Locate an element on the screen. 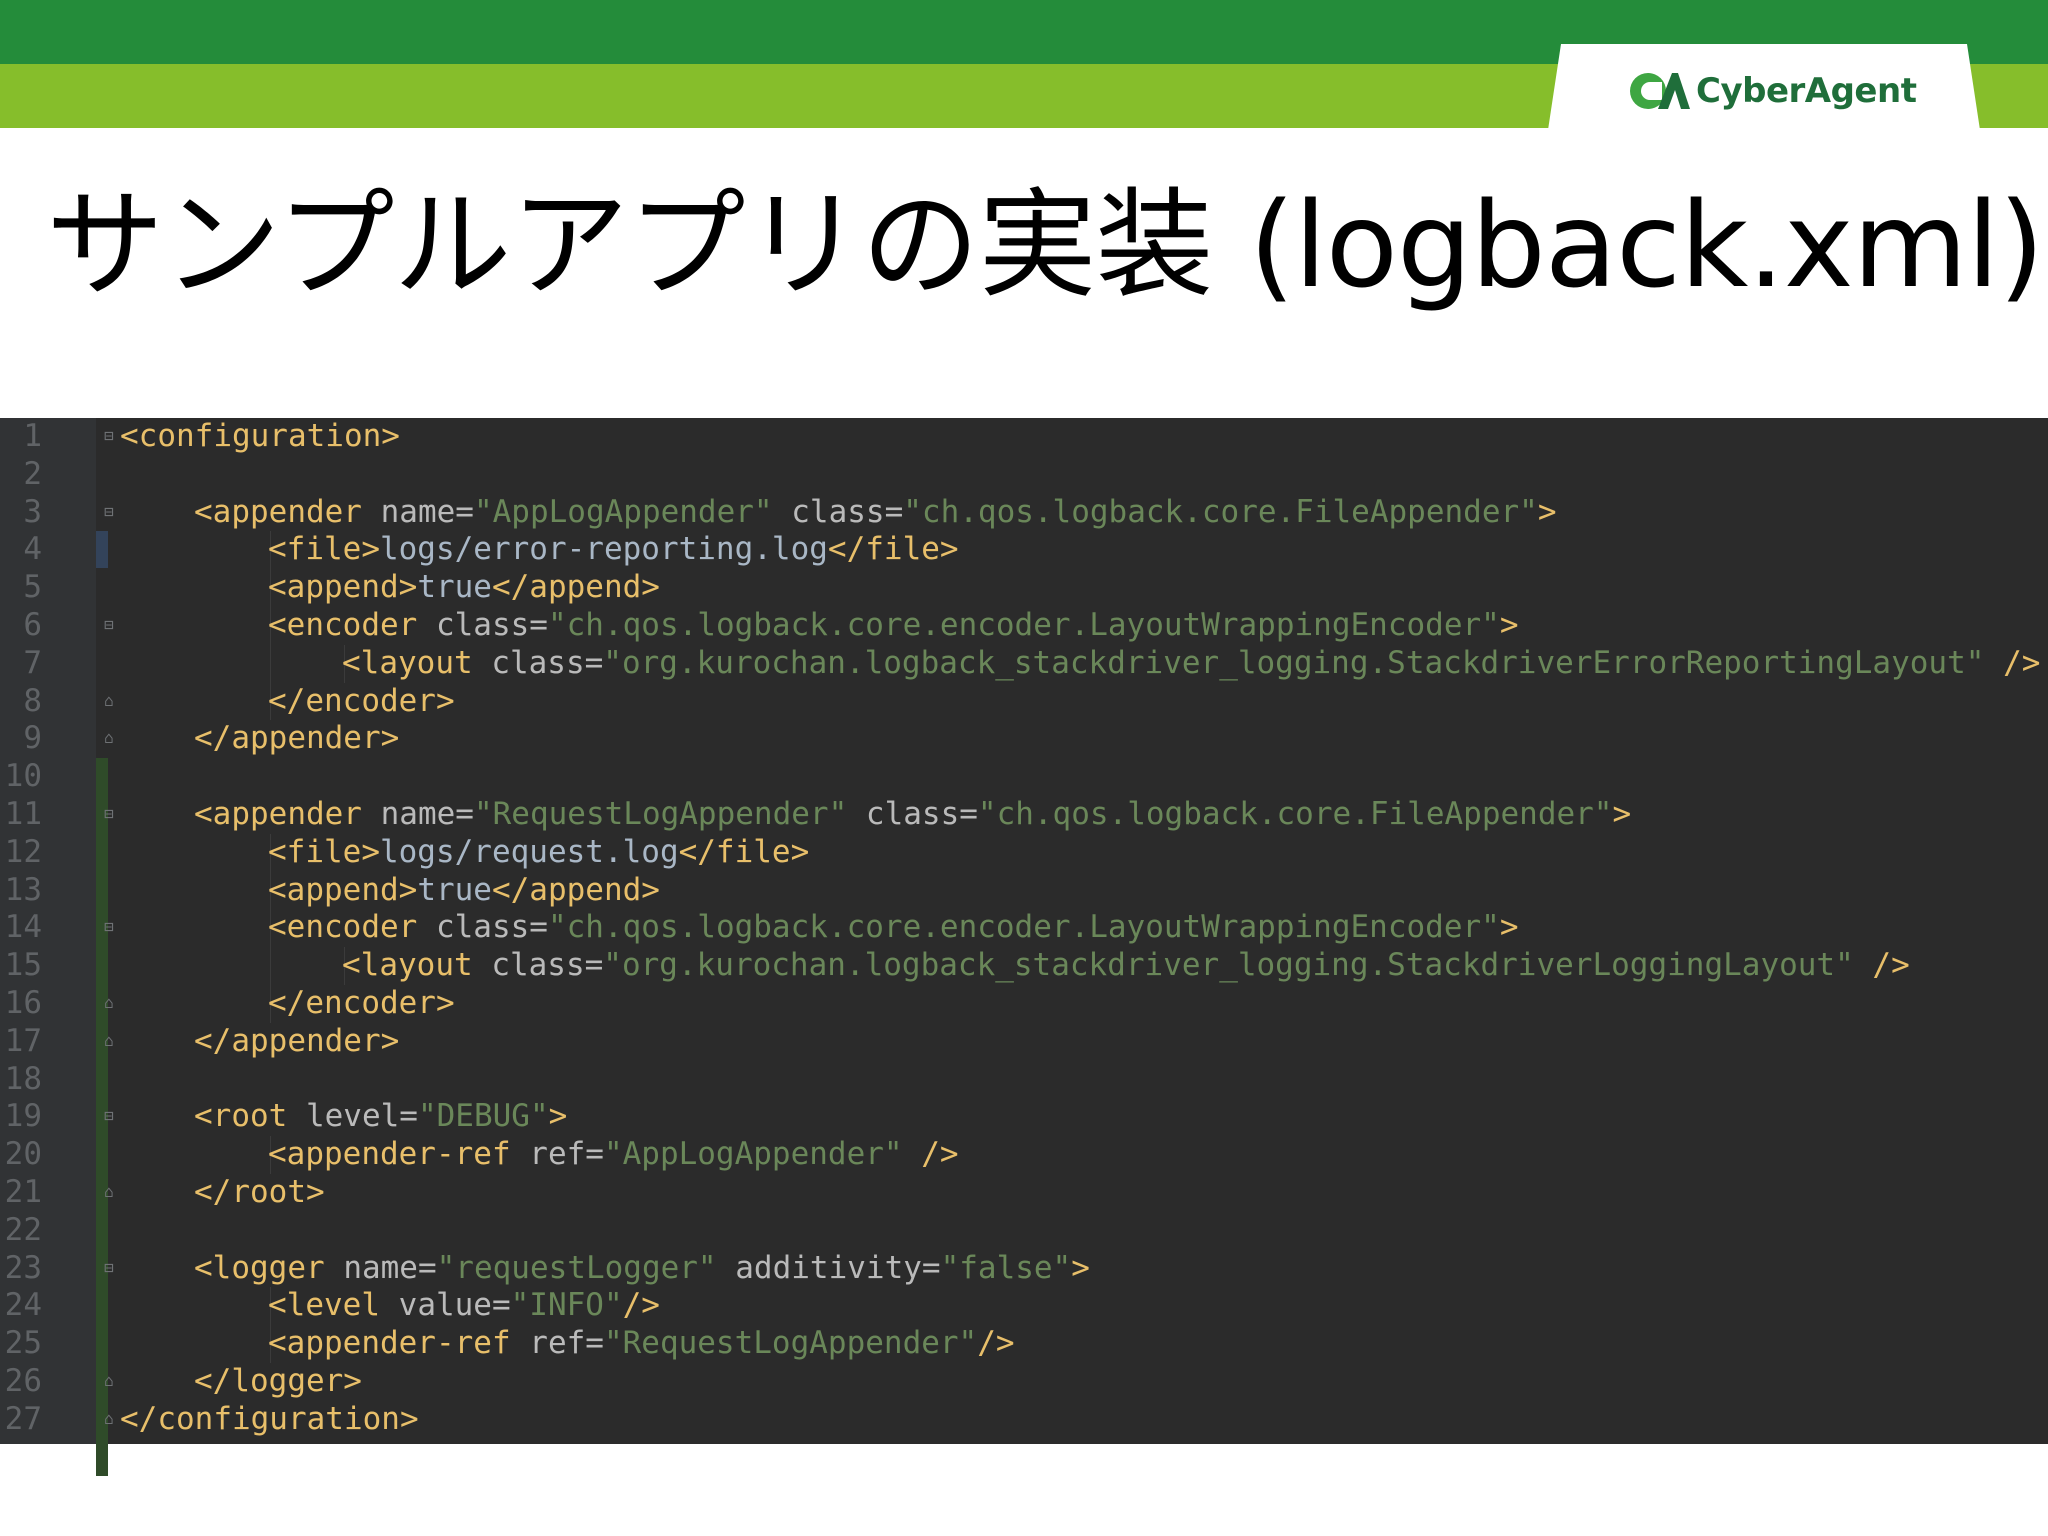  code-token-tag: <append> is located at coordinates (343, 889).